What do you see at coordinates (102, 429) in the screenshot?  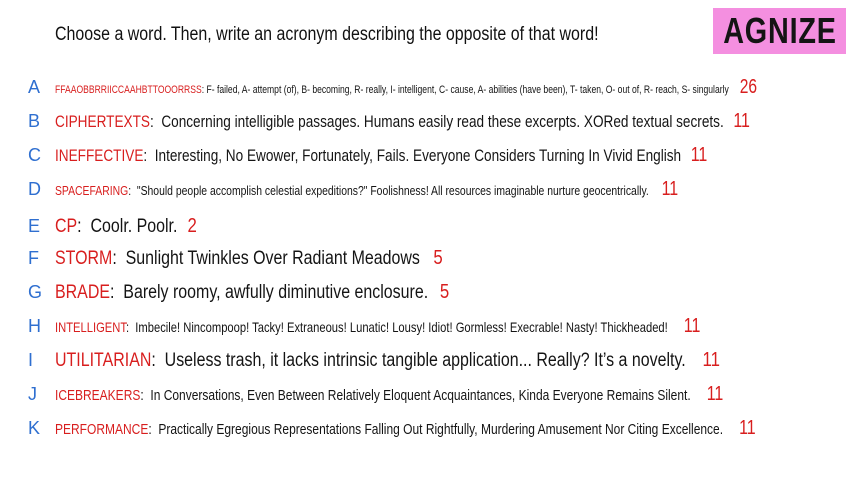 I see `entry-word: PERFORMANCE` at bounding box center [102, 429].